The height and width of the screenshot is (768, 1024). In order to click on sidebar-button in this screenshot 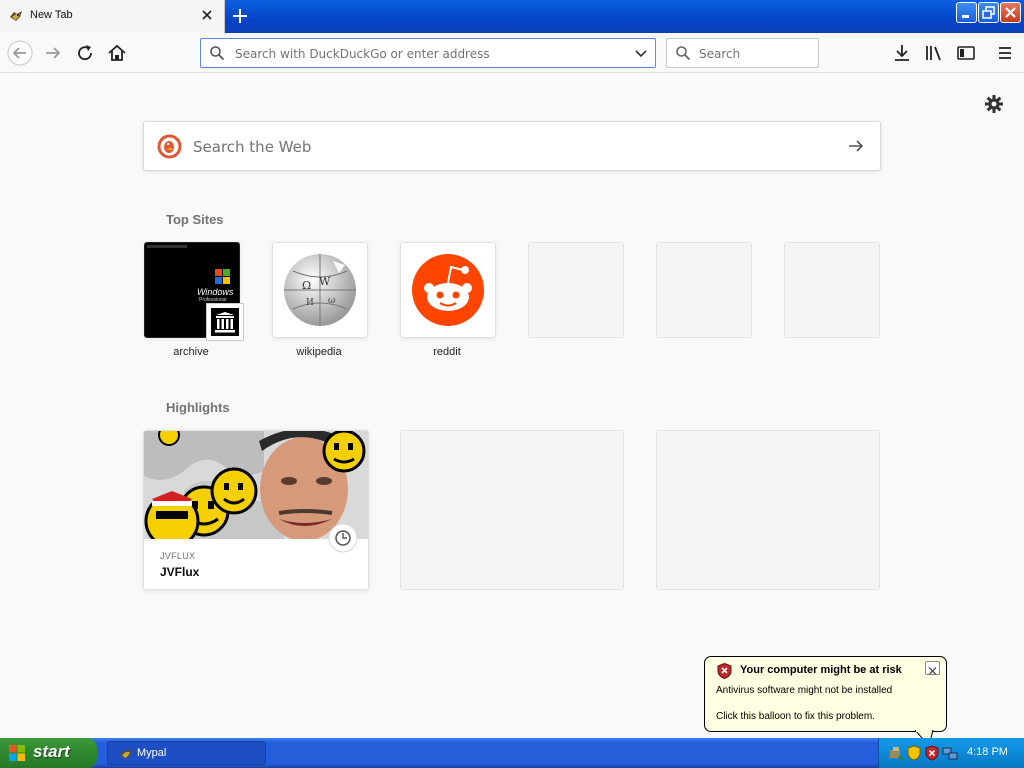, I will do `click(966, 53)`.